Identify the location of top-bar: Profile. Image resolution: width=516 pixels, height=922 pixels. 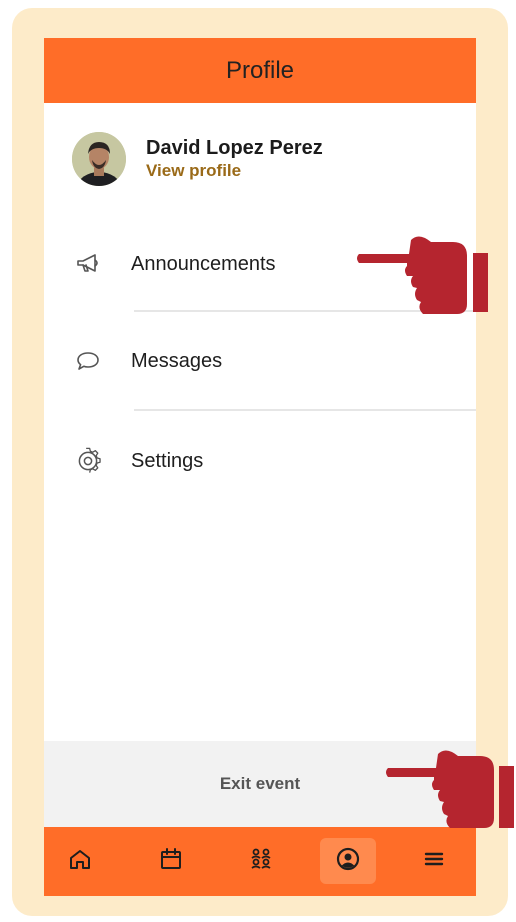
(260, 70).